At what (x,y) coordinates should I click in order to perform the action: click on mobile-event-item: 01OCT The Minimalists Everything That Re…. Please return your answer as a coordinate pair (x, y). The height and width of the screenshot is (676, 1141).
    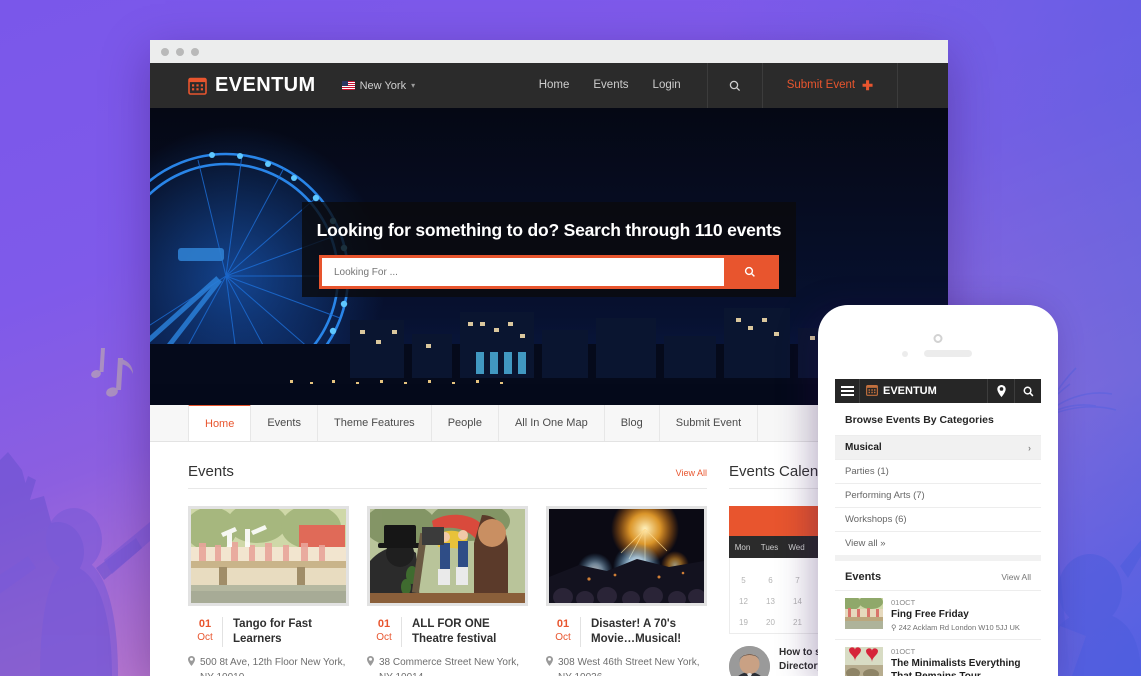
    Looking at the image, I should click on (938, 657).